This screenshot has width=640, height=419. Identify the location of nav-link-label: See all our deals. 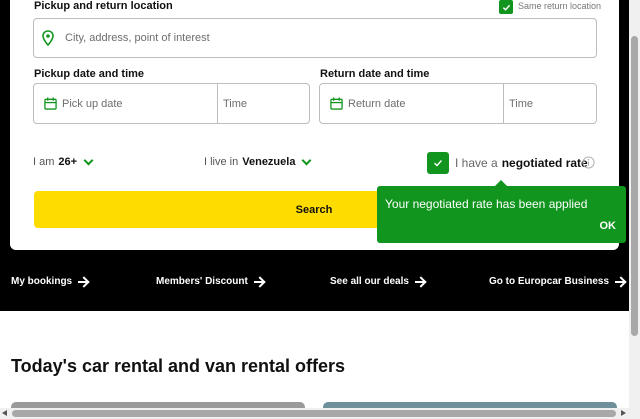
(369, 281).